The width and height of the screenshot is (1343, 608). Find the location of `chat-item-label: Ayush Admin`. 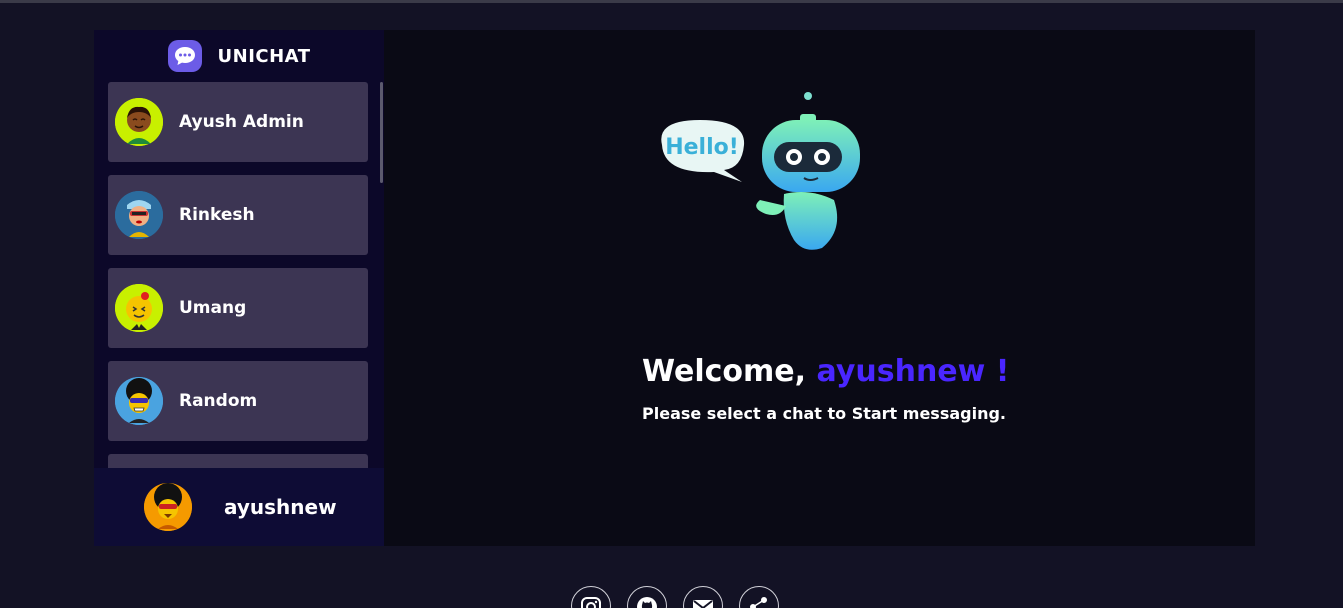

chat-item-label: Ayush Admin is located at coordinates (241, 122).